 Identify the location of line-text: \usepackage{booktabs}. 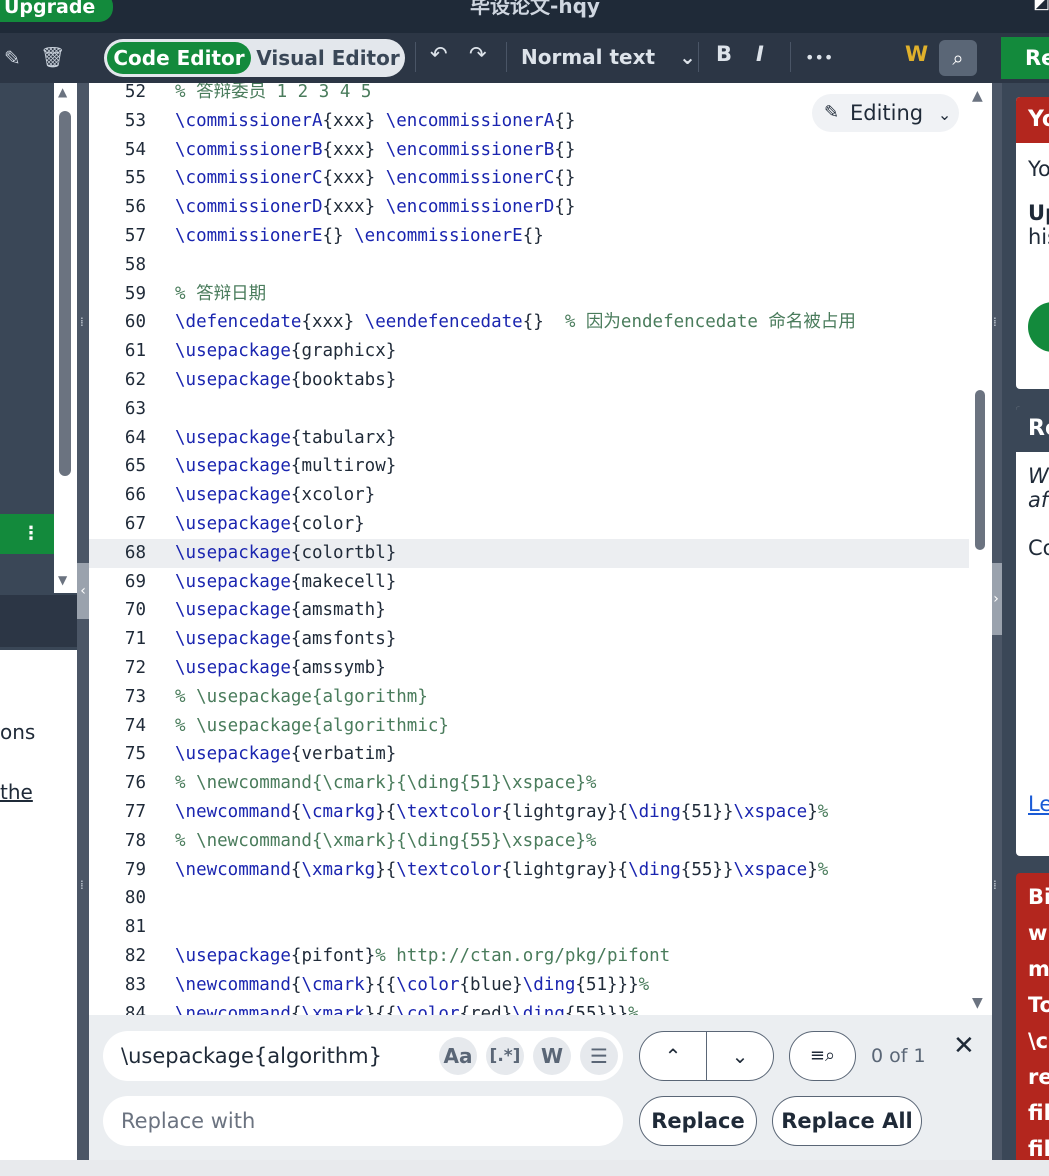
(285, 380).